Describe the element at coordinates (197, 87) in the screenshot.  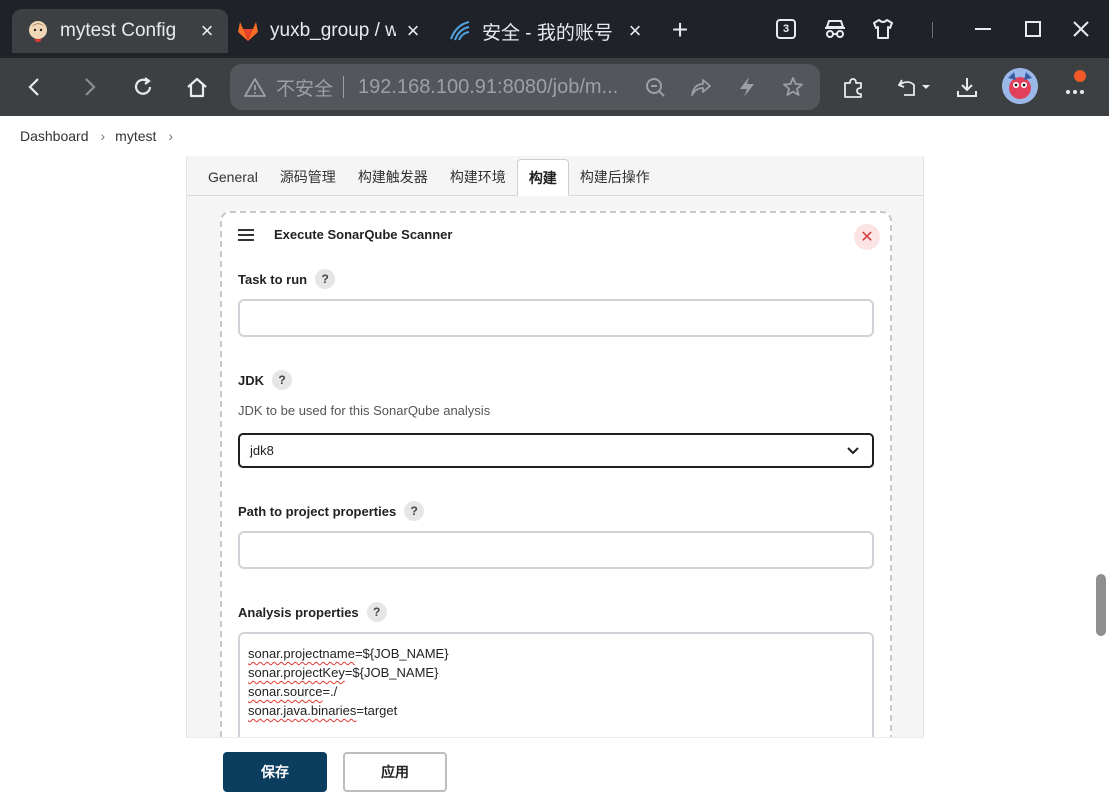
I see `home-icon` at that location.